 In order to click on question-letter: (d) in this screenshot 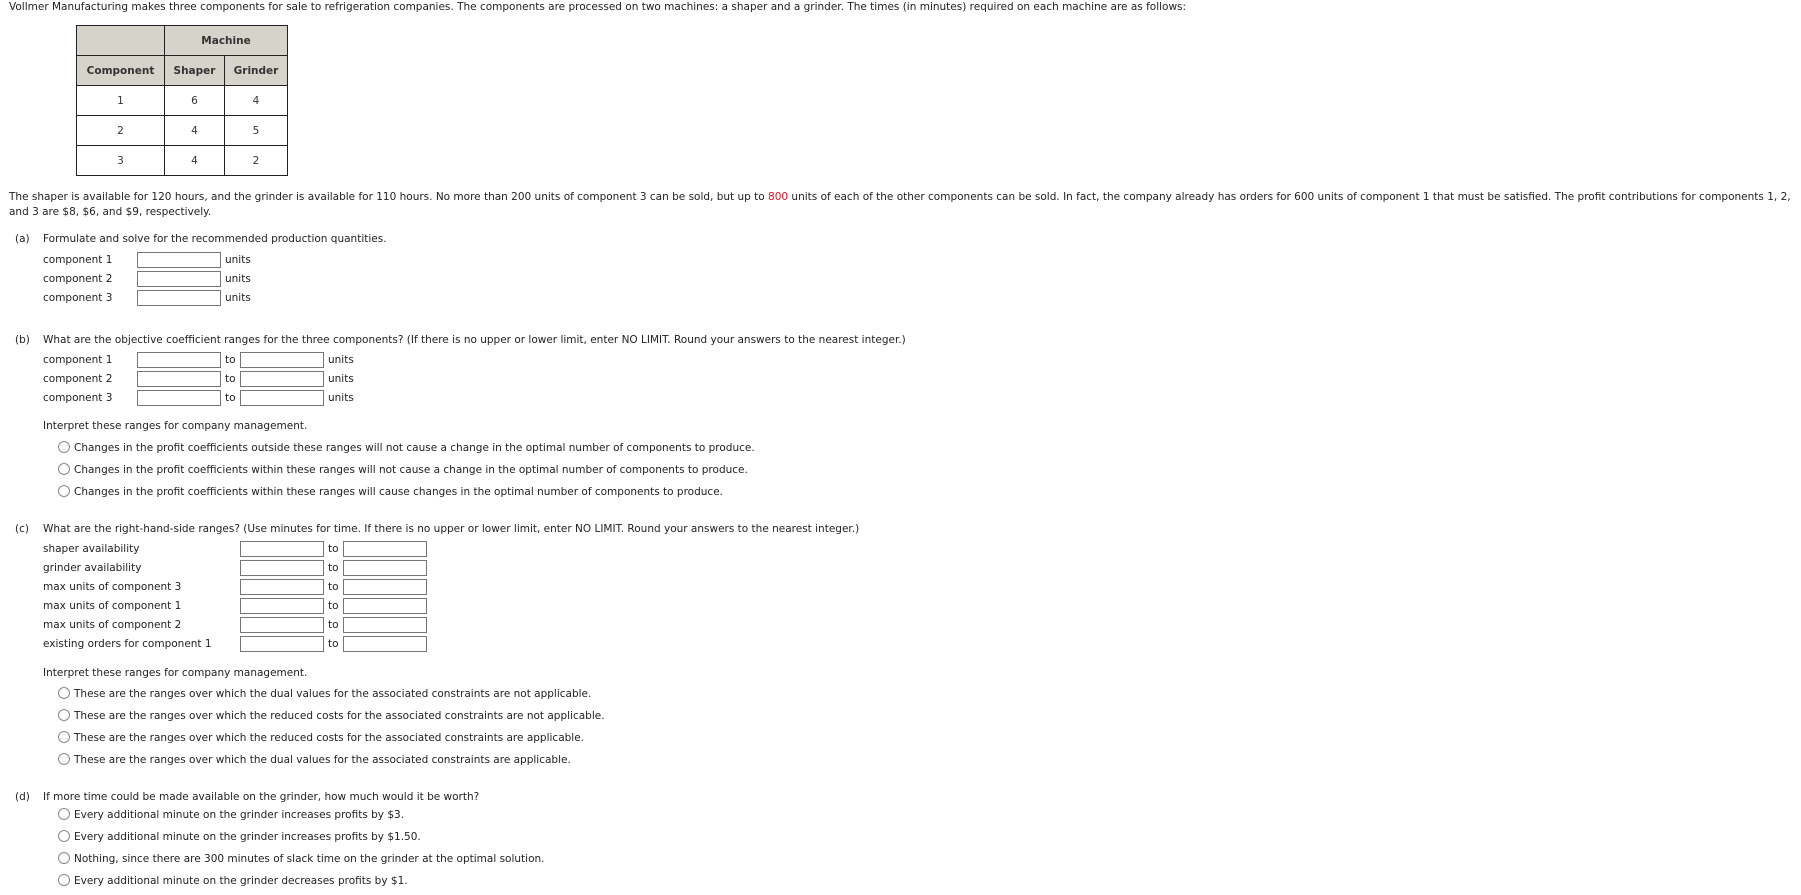, I will do `click(22, 797)`.